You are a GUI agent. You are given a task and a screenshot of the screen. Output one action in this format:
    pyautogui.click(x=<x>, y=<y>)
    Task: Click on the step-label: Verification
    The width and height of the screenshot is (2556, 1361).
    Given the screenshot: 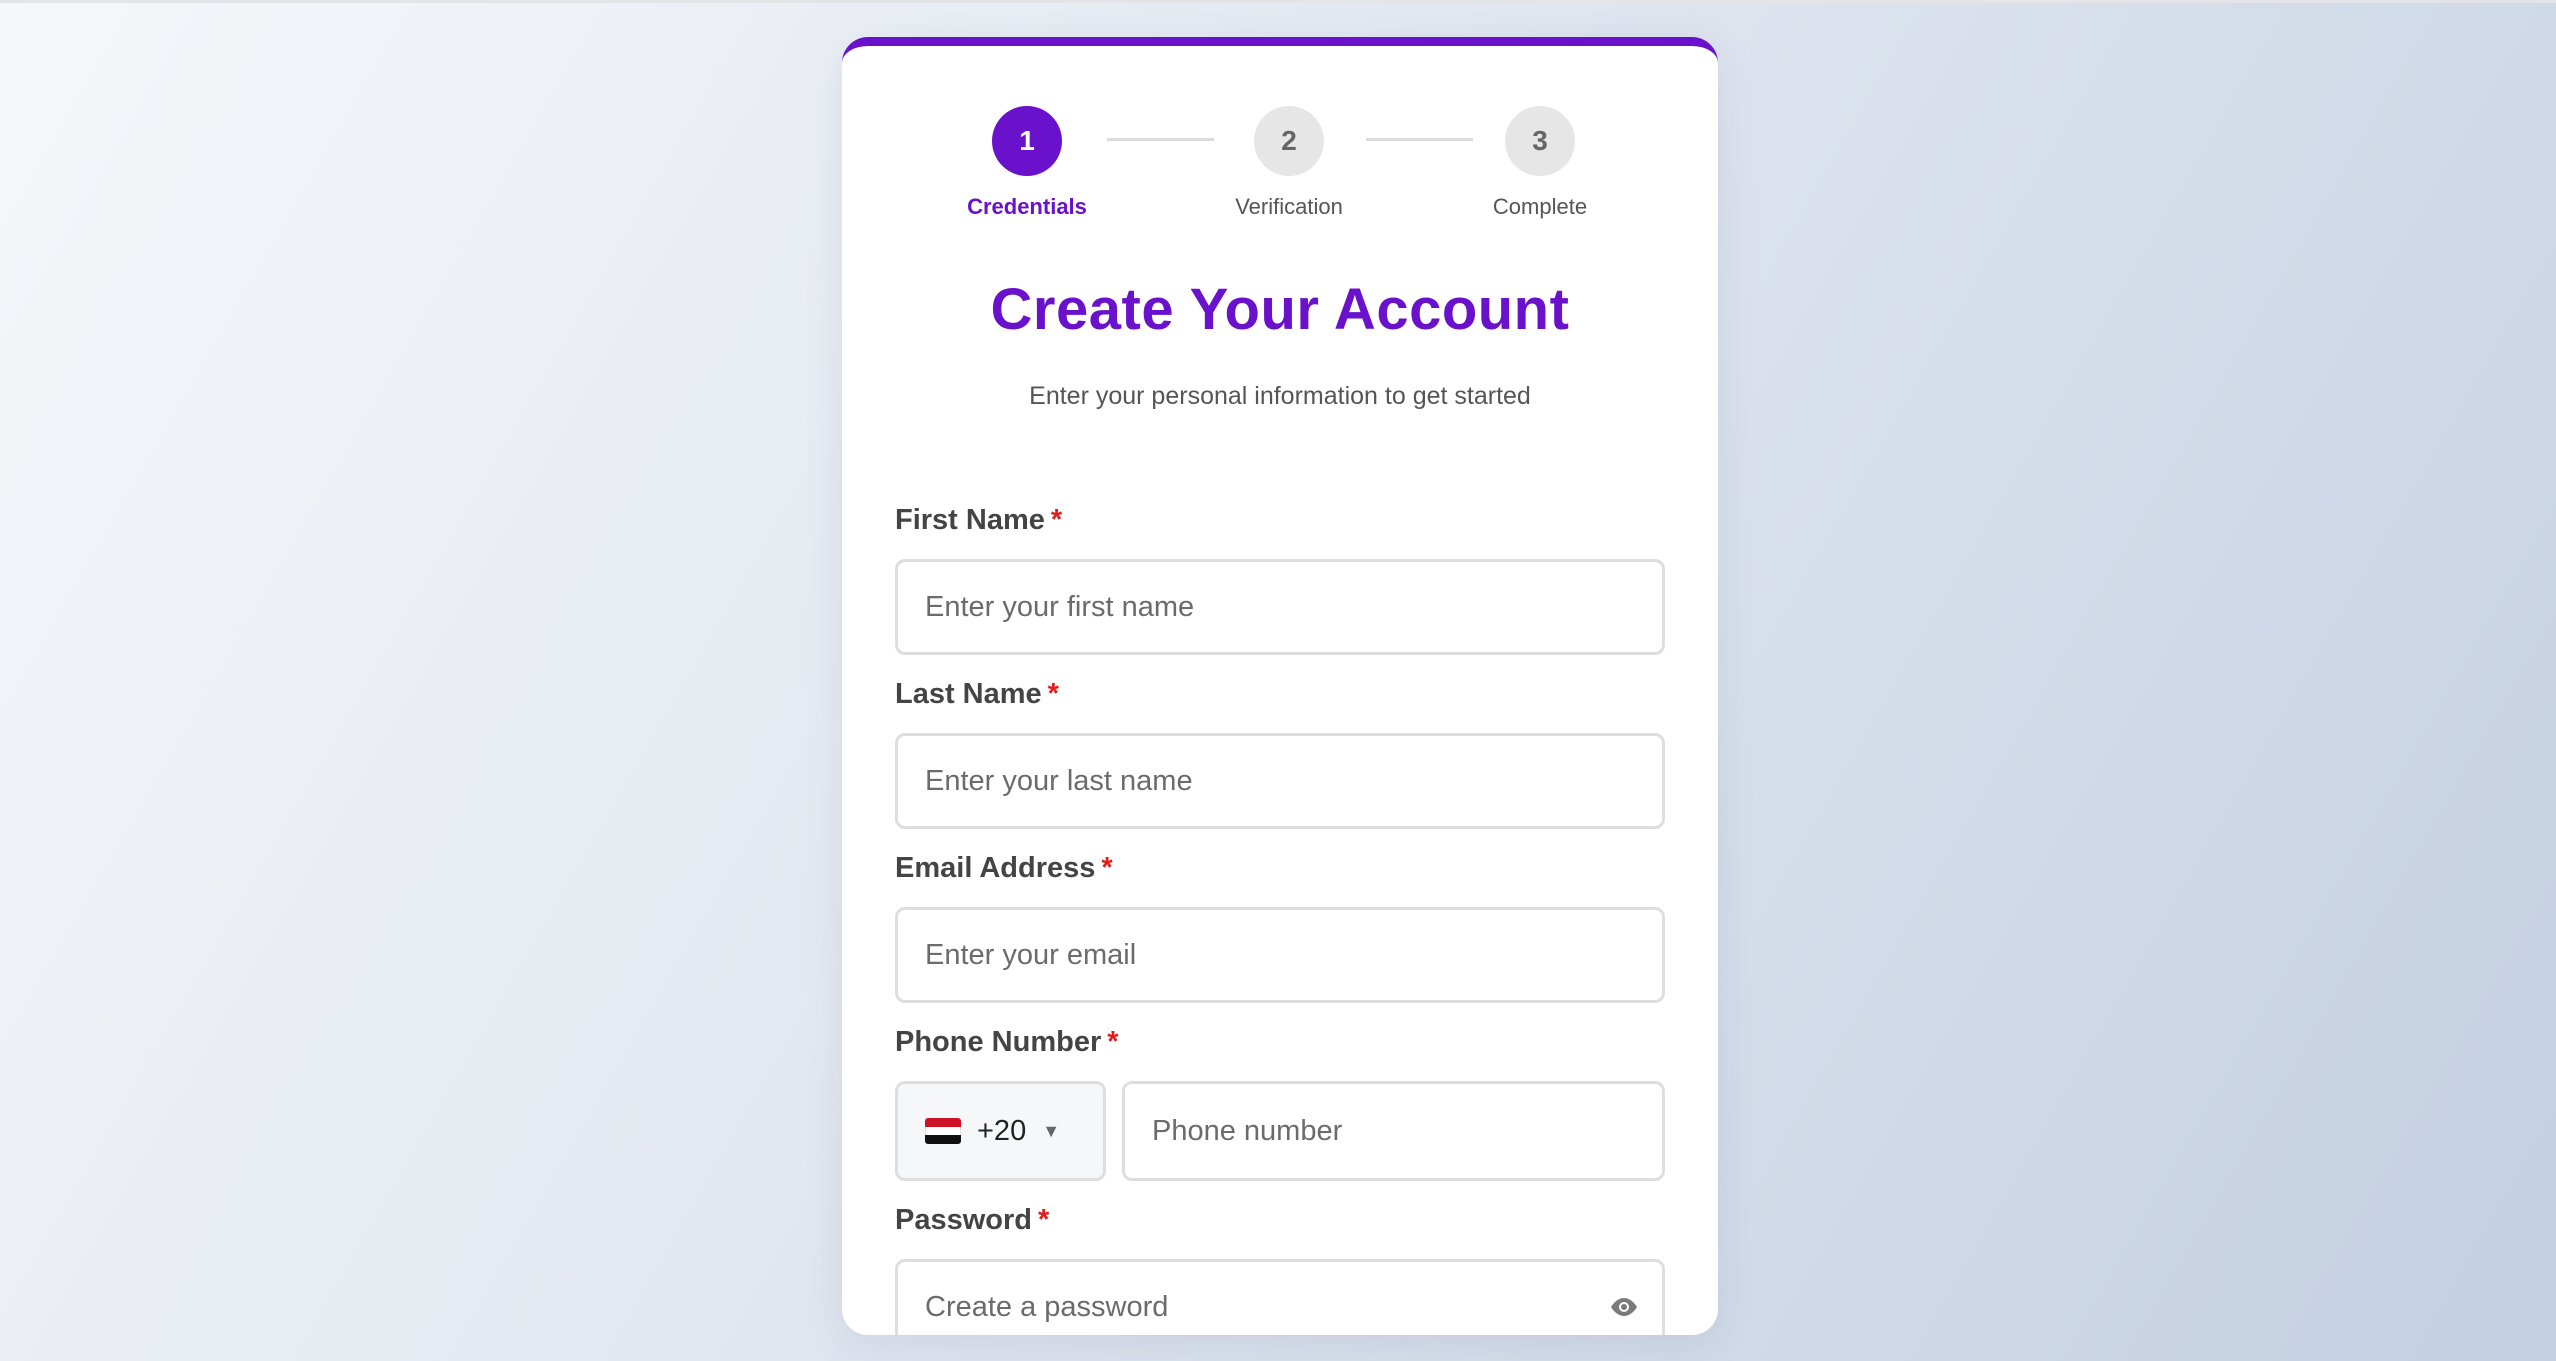 What is the action you would take?
    pyautogui.click(x=1289, y=206)
    